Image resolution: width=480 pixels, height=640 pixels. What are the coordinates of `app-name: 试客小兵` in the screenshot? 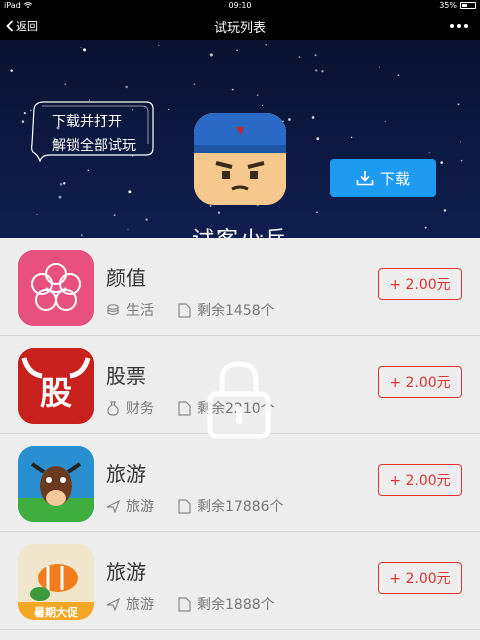 It's located at (240, 230).